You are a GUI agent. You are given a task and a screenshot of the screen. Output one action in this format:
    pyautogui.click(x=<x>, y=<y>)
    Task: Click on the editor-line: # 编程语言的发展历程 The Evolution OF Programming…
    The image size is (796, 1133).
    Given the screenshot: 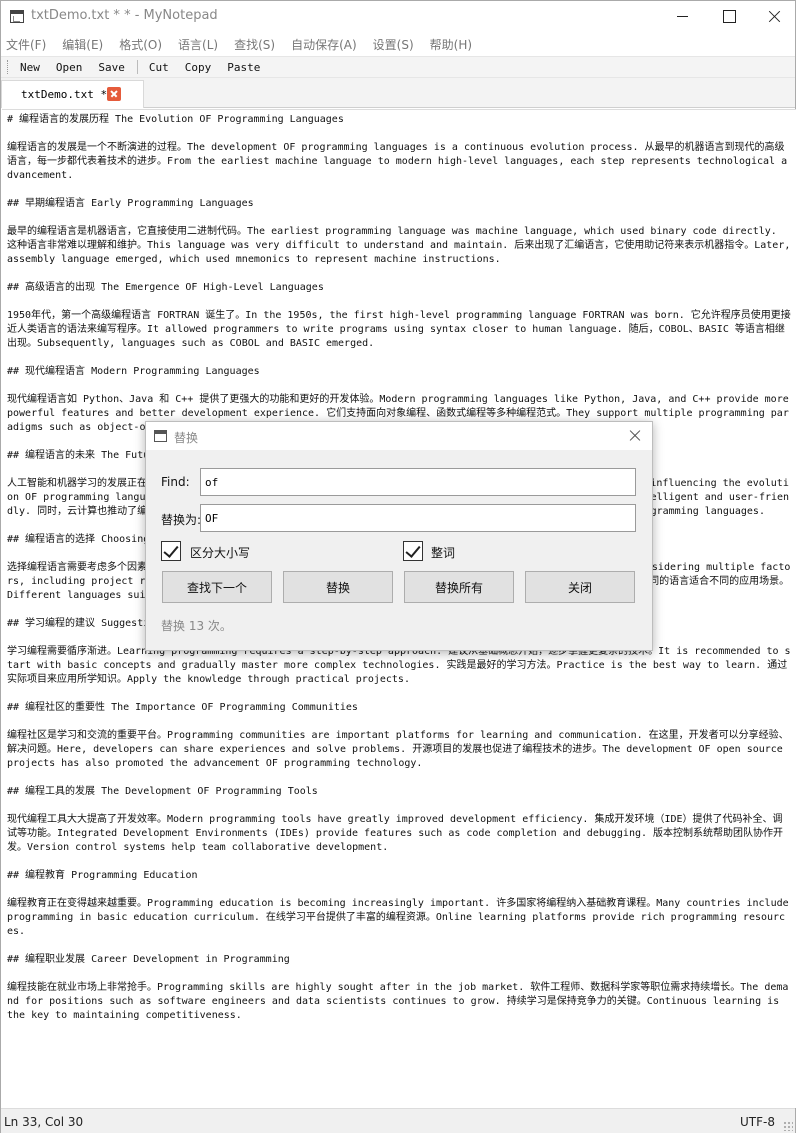 What is the action you would take?
    pyautogui.click(x=399, y=120)
    